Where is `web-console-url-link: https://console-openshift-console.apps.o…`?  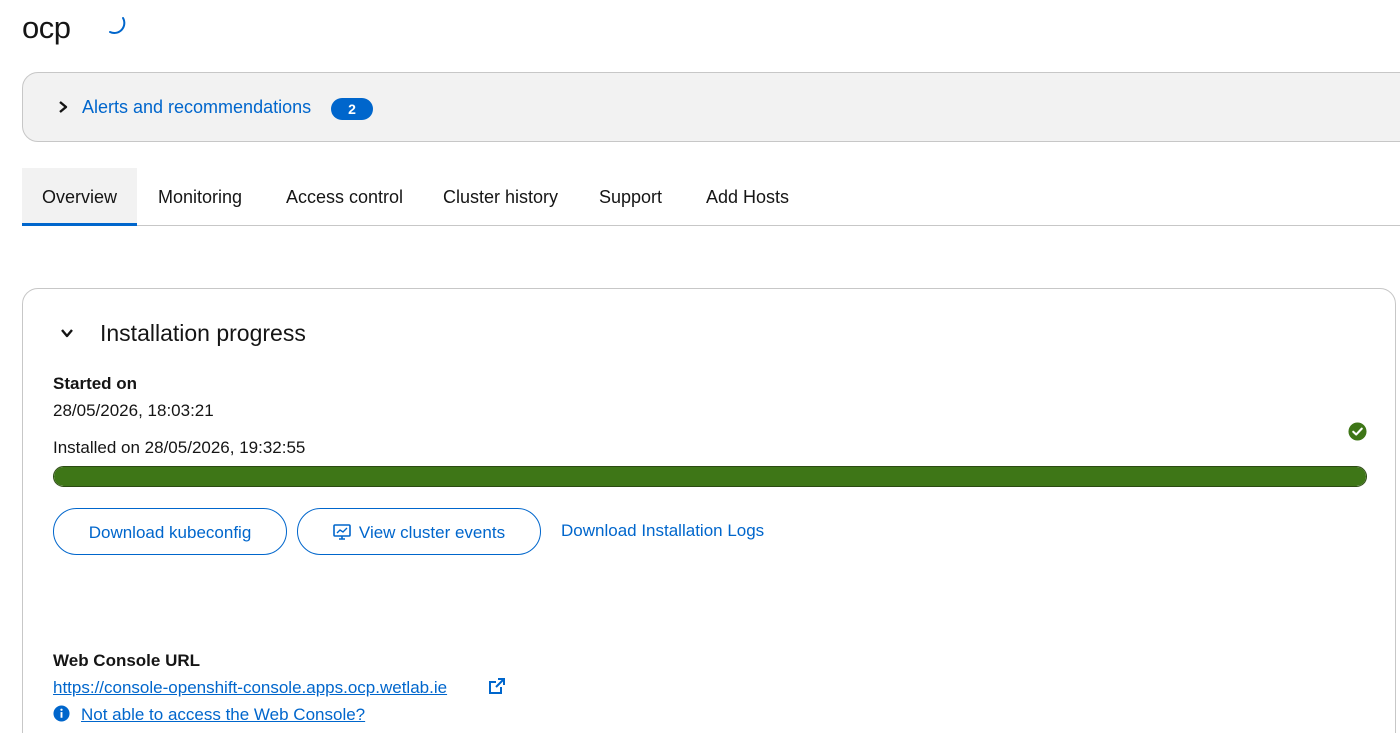 web-console-url-link: https://console-openshift-console.apps.o… is located at coordinates (250, 688).